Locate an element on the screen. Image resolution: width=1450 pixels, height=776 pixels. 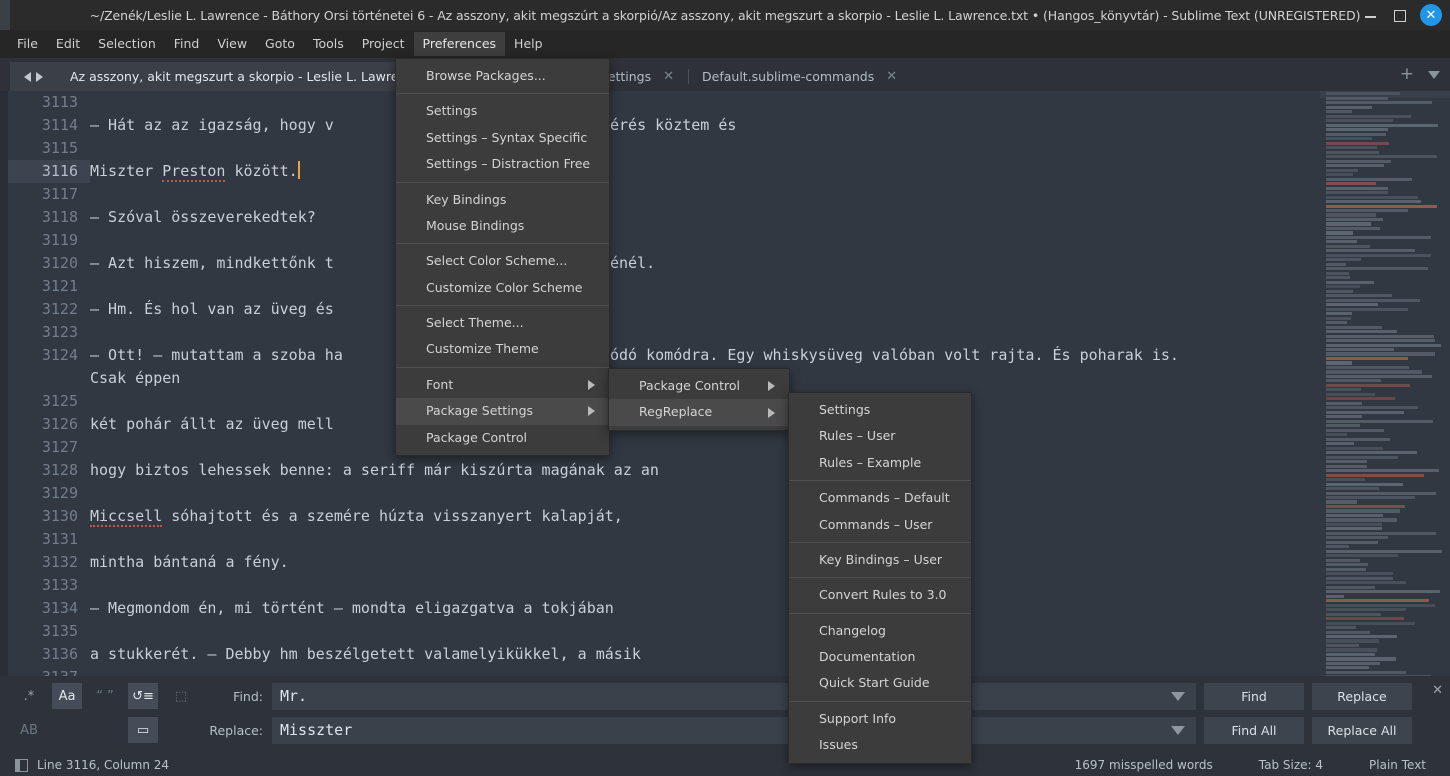
wrap-search-toggle: ↺≡ is located at coordinates (143, 696).